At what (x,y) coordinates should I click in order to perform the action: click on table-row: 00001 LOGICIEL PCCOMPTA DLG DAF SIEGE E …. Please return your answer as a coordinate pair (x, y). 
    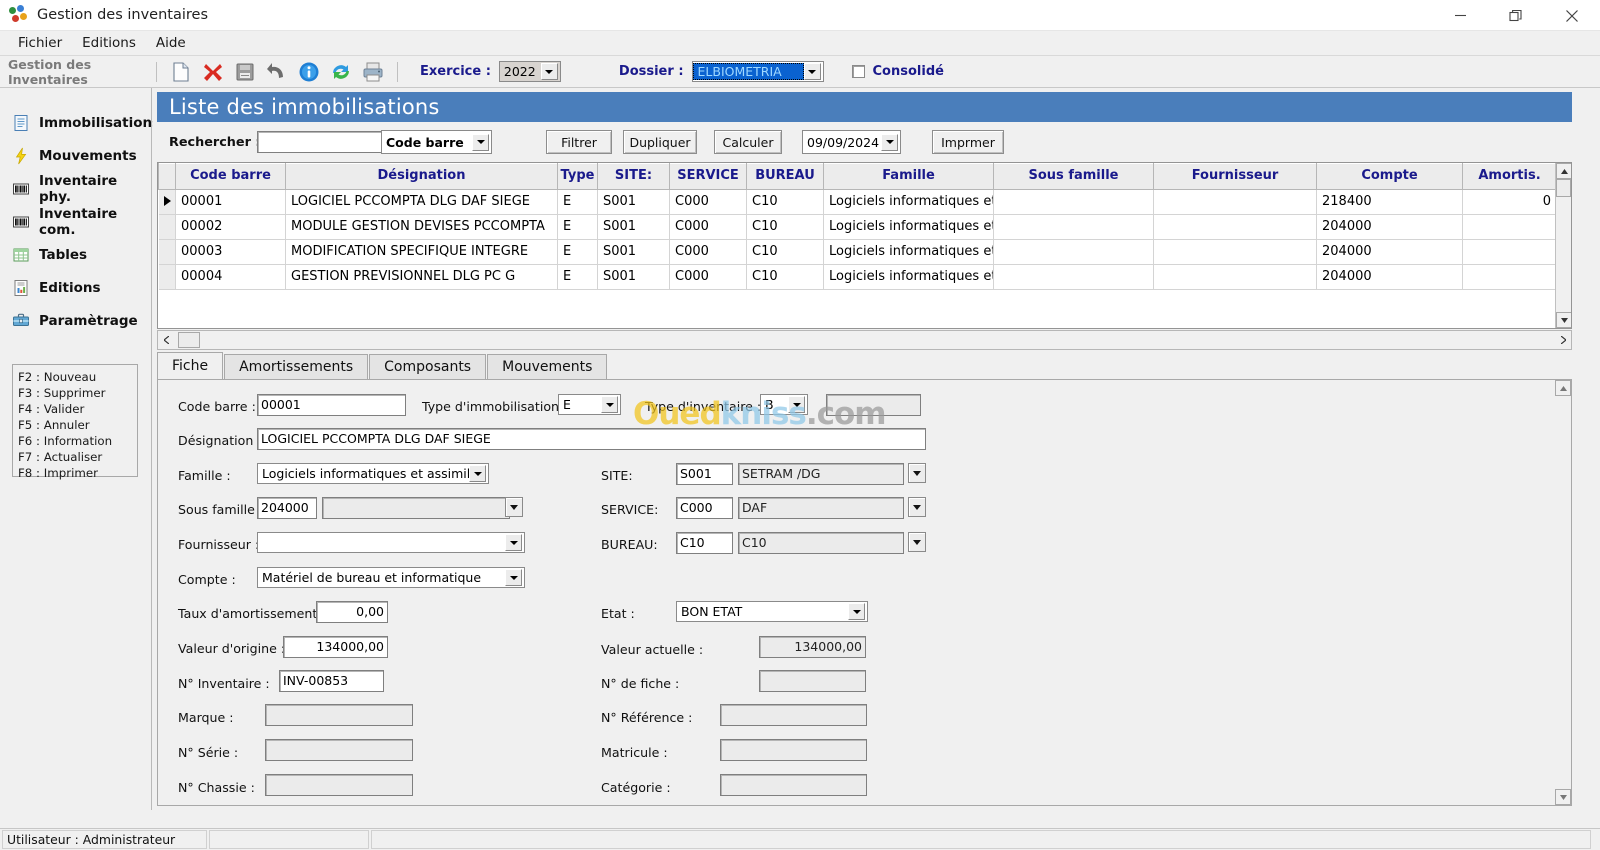
    Looking at the image, I should click on (857, 202).